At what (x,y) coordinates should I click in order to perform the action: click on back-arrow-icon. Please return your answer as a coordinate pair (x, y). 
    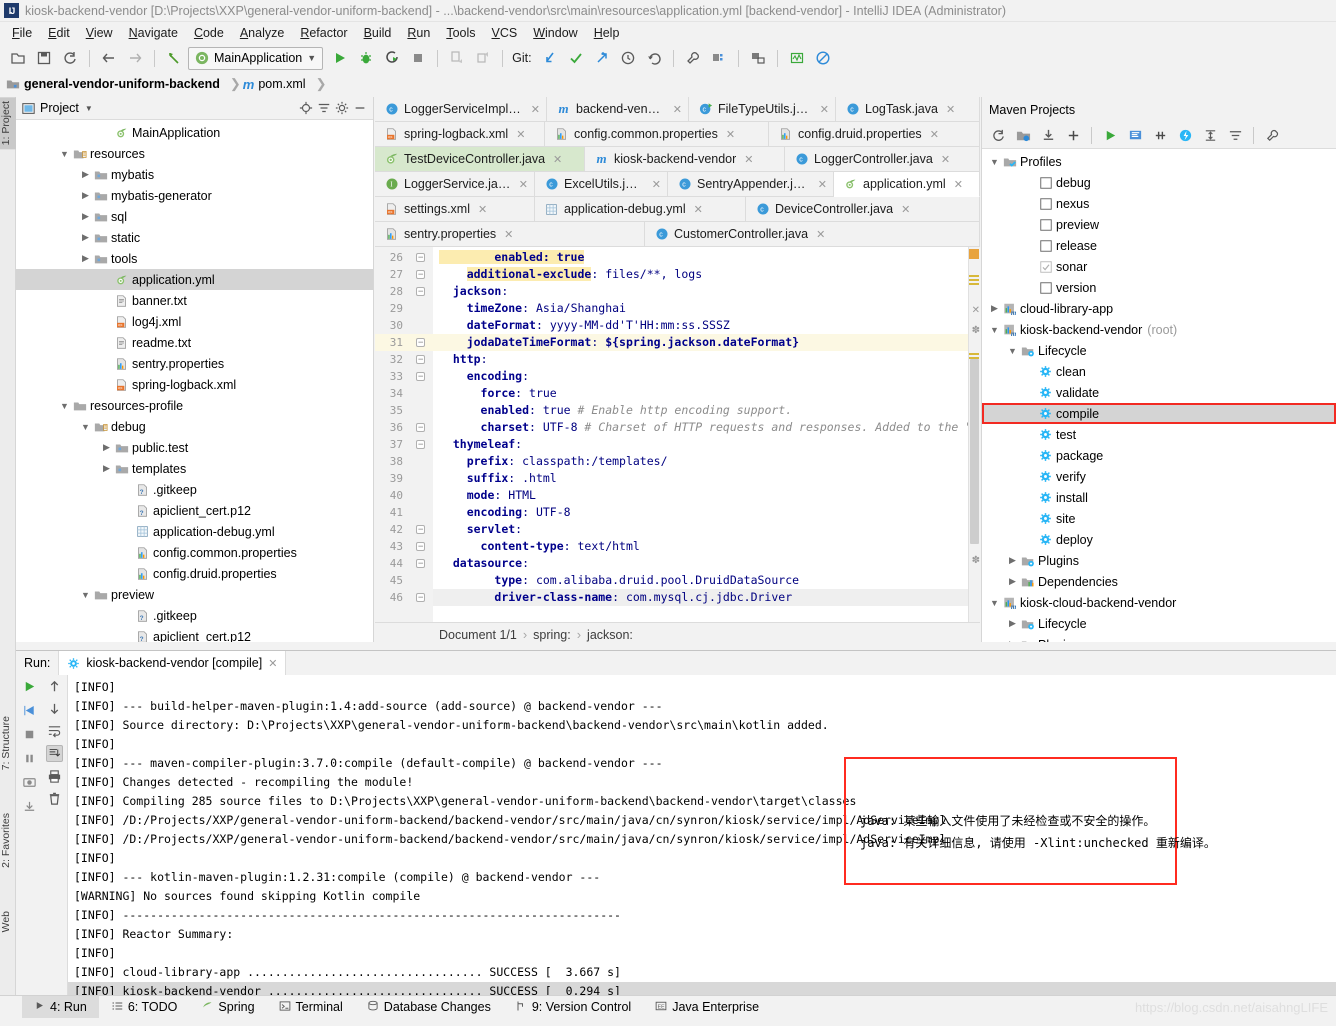
    Looking at the image, I should click on (109, 58).